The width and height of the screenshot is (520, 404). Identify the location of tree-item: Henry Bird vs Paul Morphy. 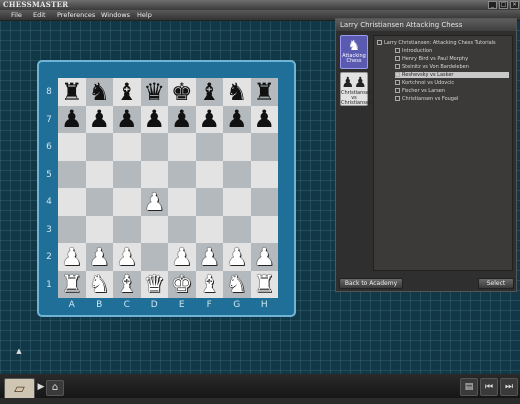
(452, 59).